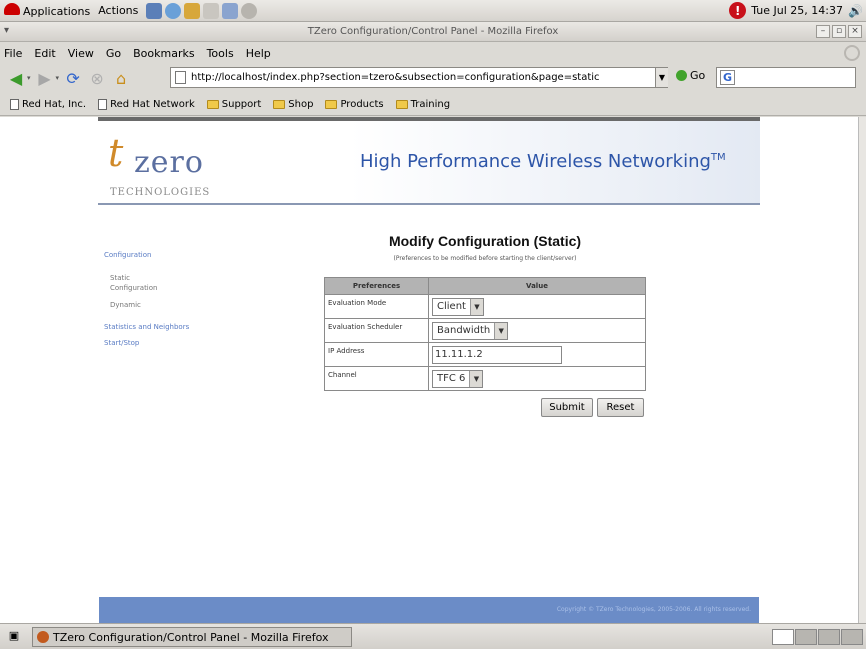 The width and height of the screenshot is (866, 649). Describe the element at coordinates (497, 354) in the screenshot. I see `ip-address-input: 11.11.1.2` at that location.